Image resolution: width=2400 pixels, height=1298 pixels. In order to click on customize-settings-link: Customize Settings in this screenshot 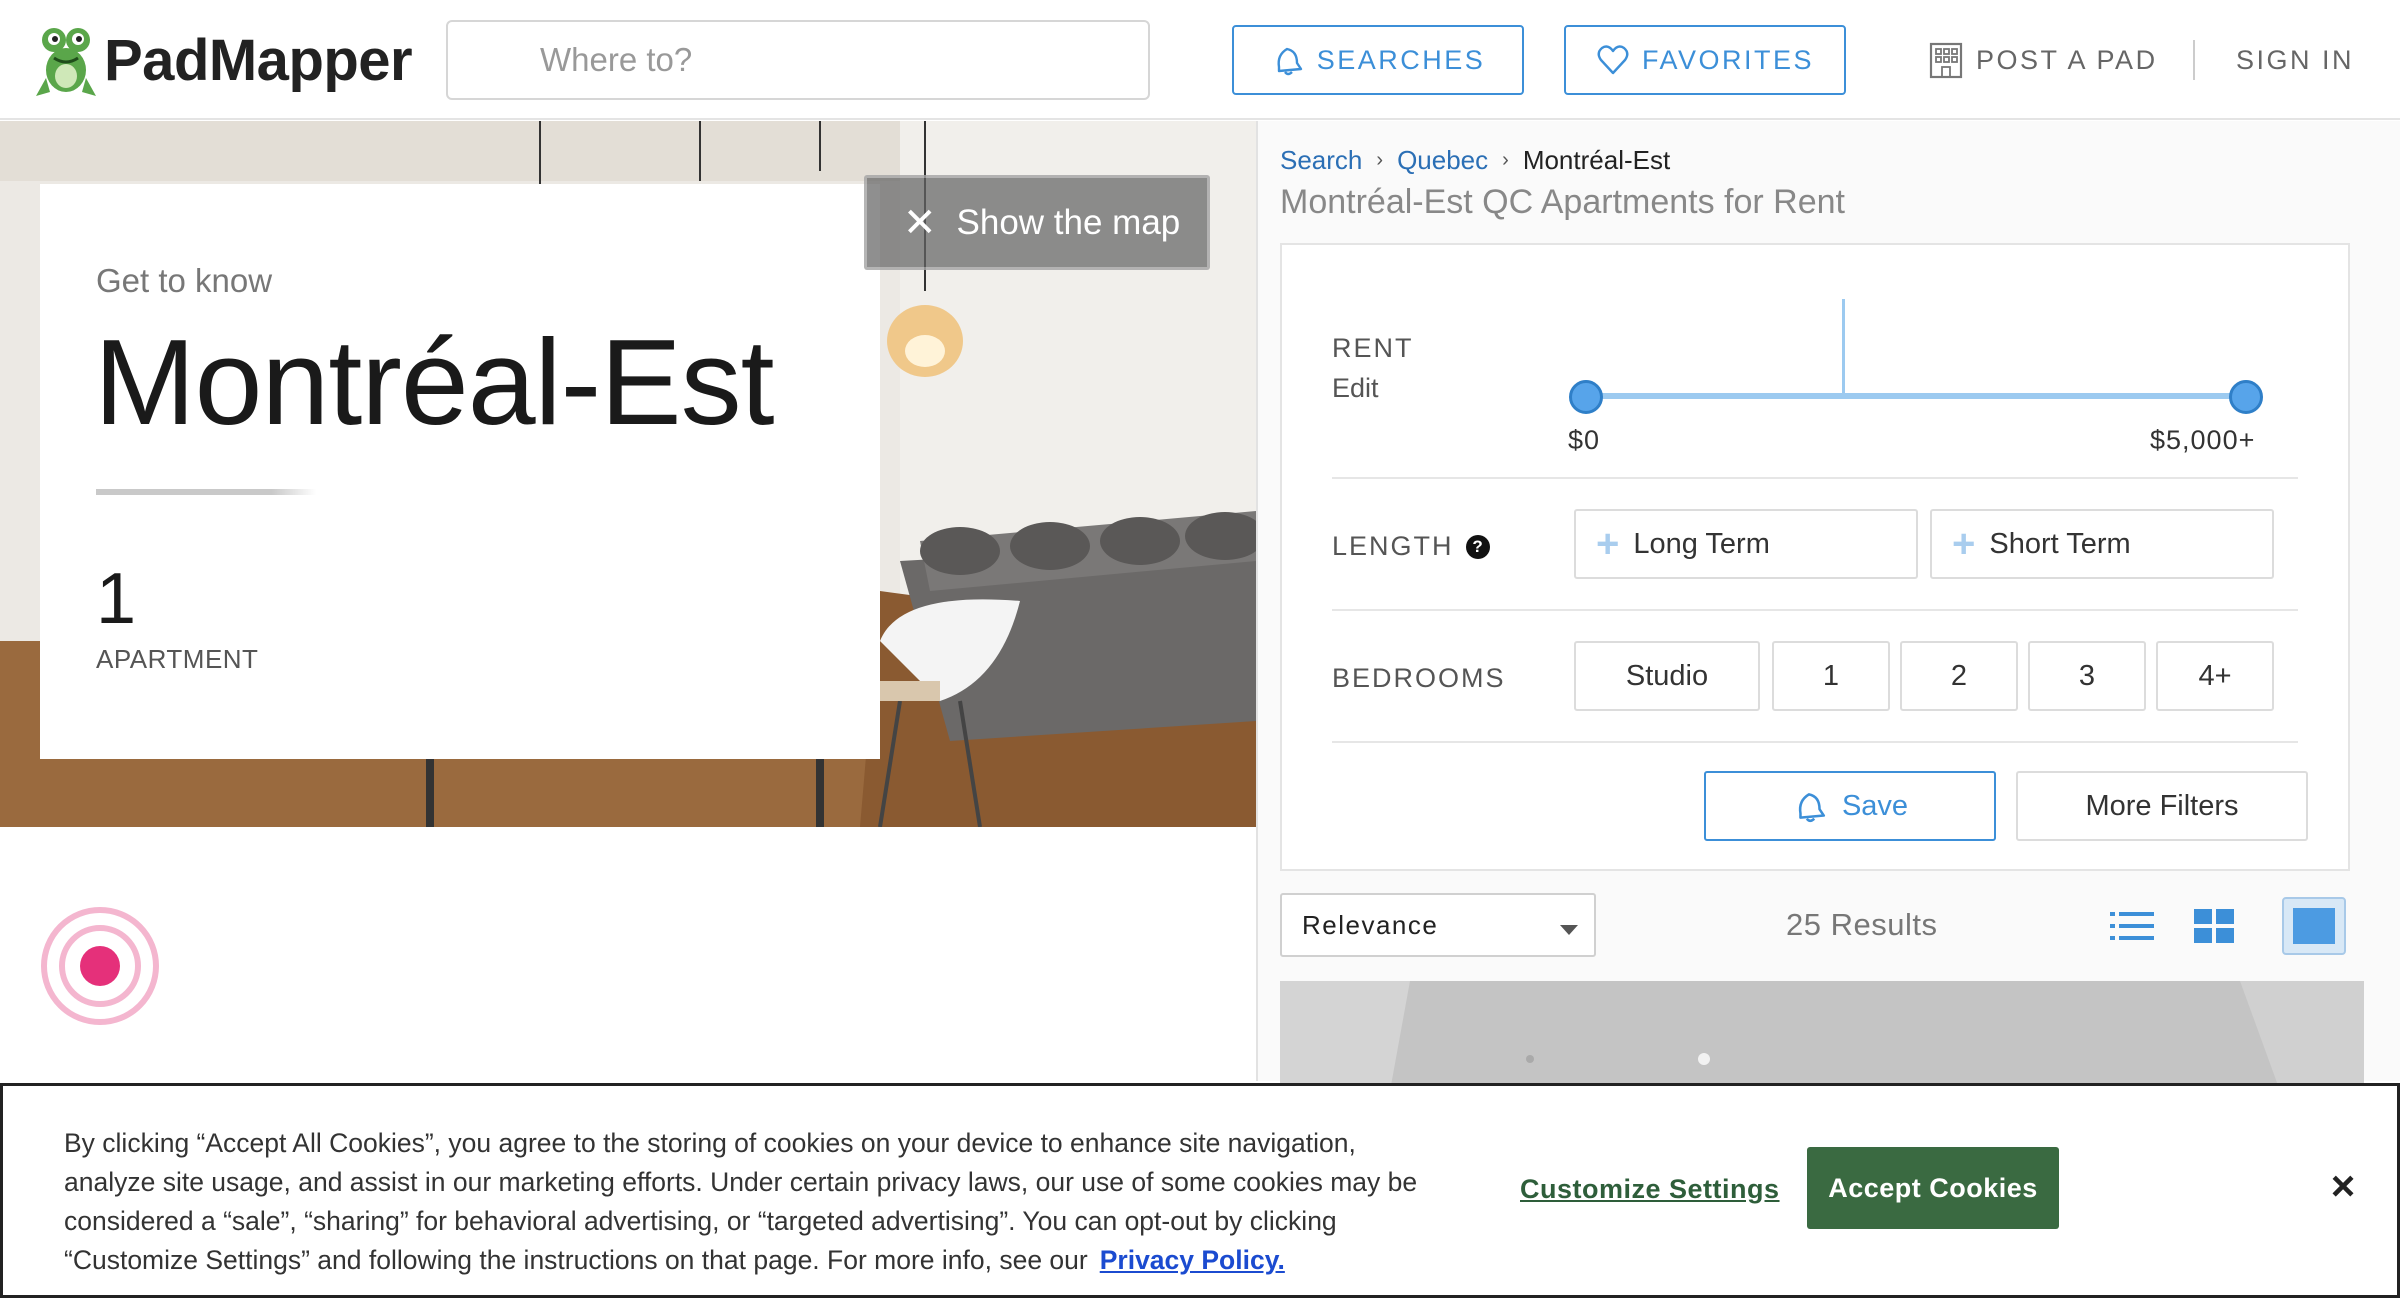, I will do `click(1650, 1189)`.